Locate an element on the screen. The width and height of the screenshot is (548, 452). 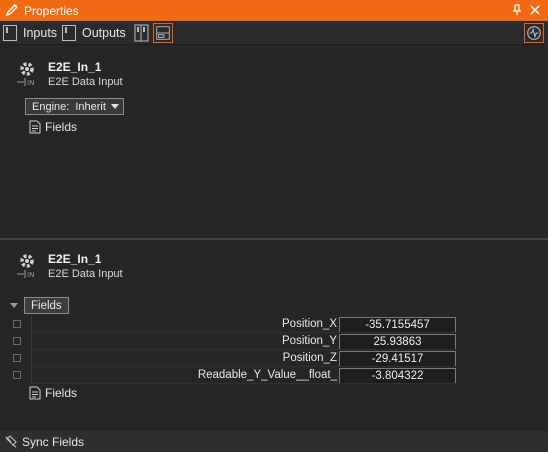
field-row: Readable_Y_Value__float_ -3.804322 is located at coordinates (274, 375).